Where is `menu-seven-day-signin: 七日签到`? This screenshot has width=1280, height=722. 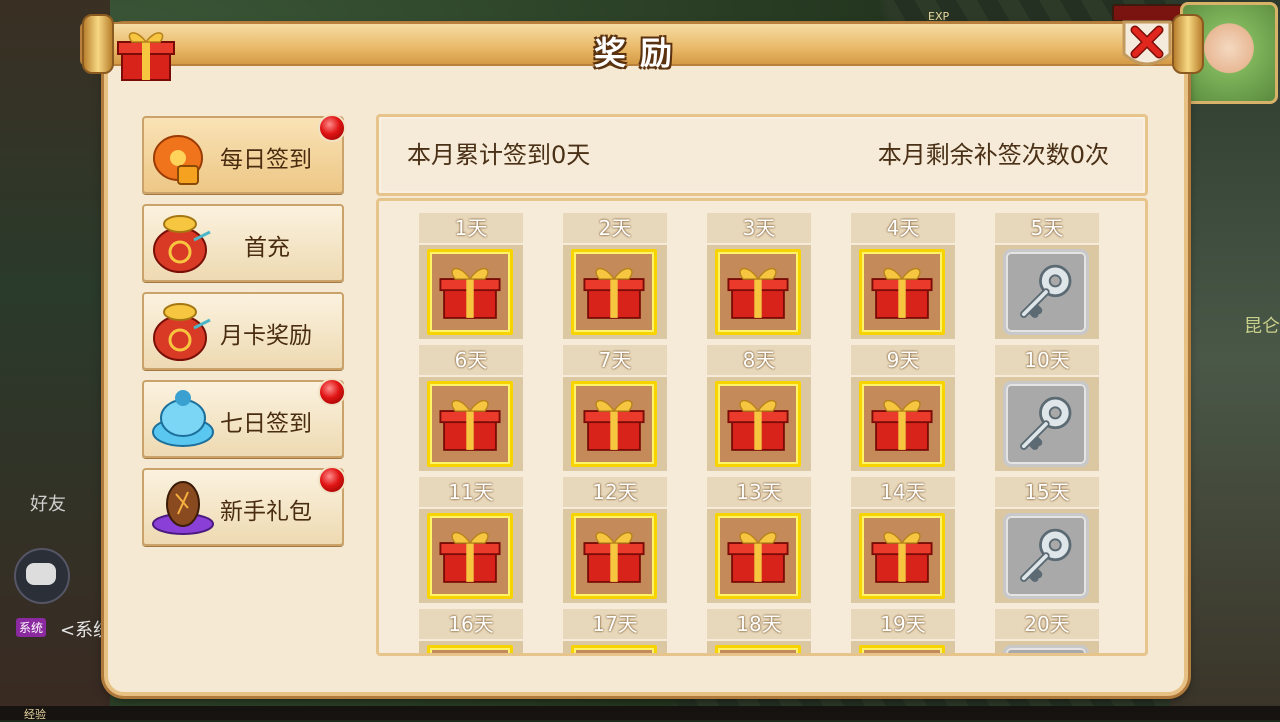
menu-seven-day-signin: 七日签到 is located at coordinates (243, 419).